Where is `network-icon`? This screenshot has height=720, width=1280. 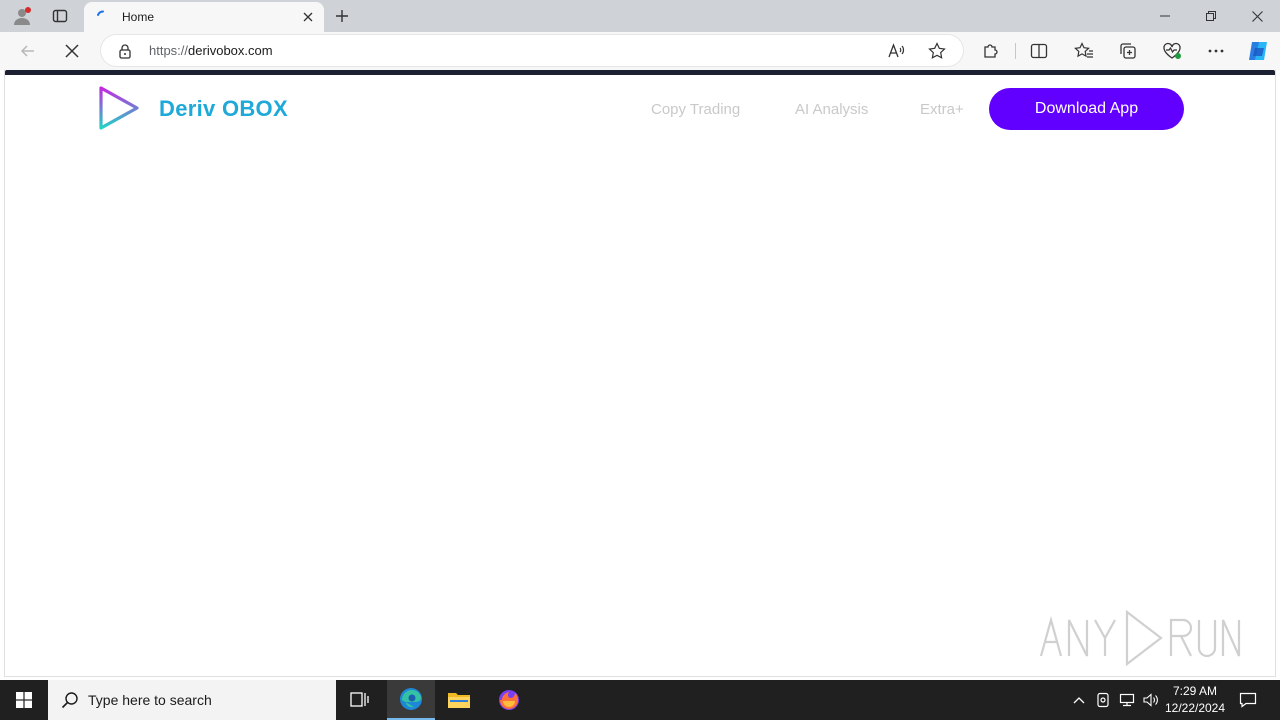 network-icon is located at coordinates (1127, 700).